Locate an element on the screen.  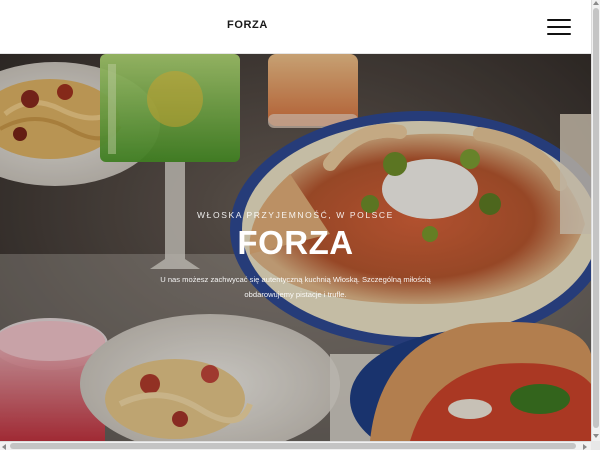
site-header: FORZA is located at coordinates (295, 27).